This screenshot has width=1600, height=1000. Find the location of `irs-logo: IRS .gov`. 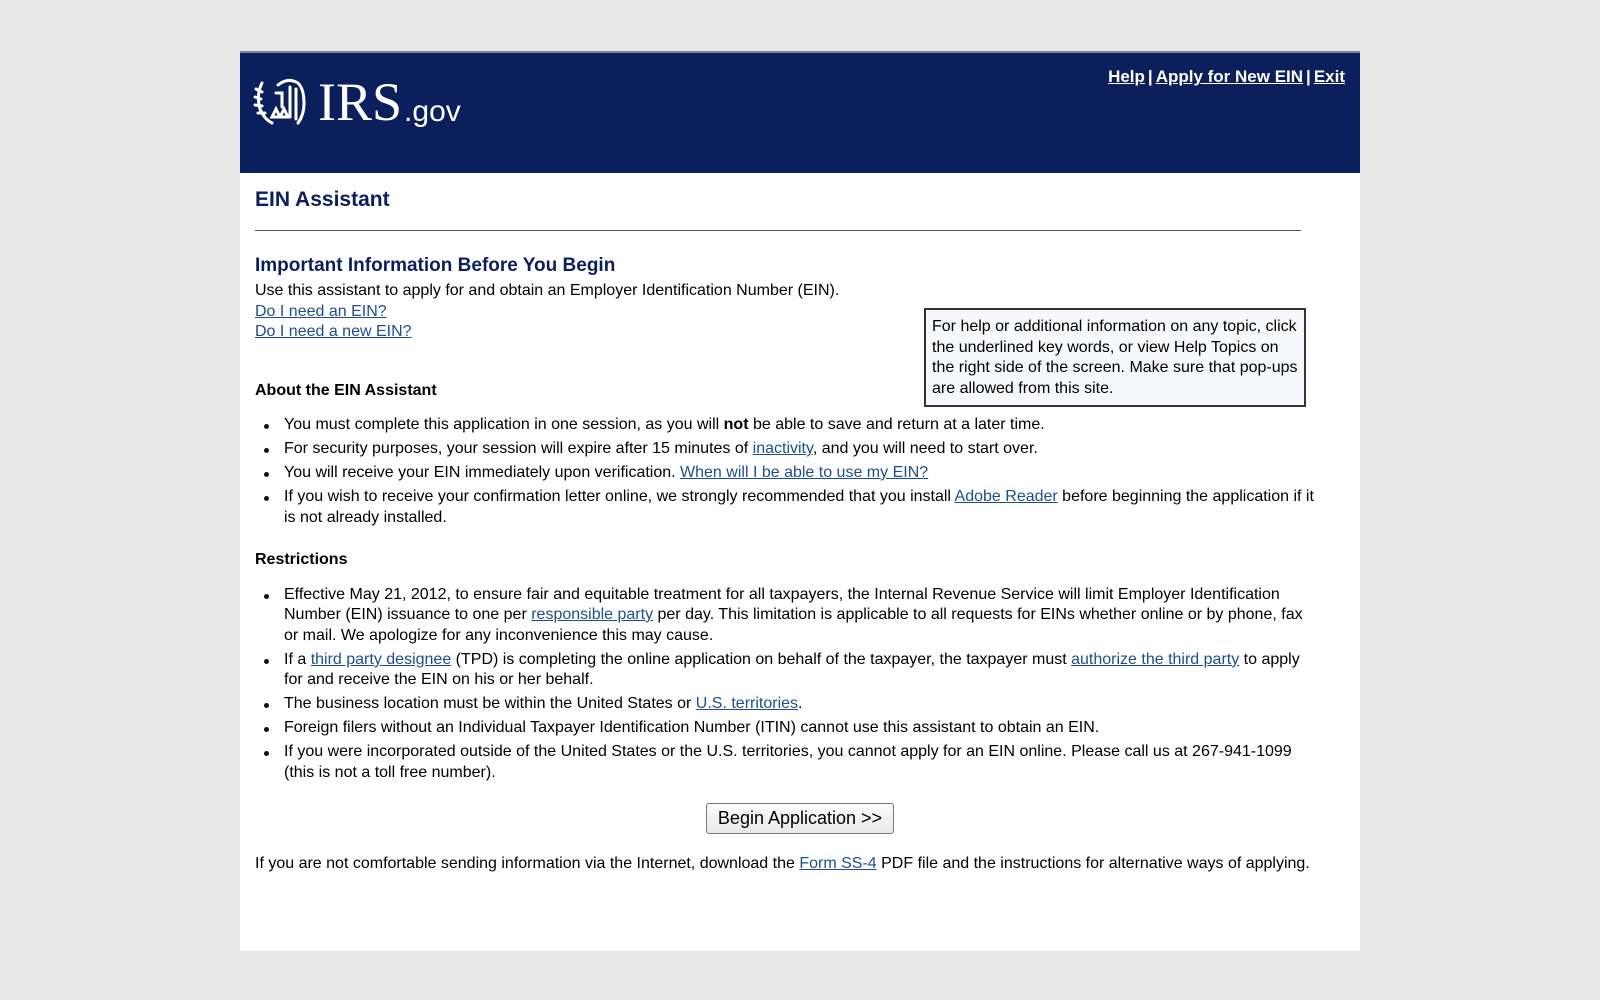

irs-logo: IRS .gov is located at coordinates (356, 102).